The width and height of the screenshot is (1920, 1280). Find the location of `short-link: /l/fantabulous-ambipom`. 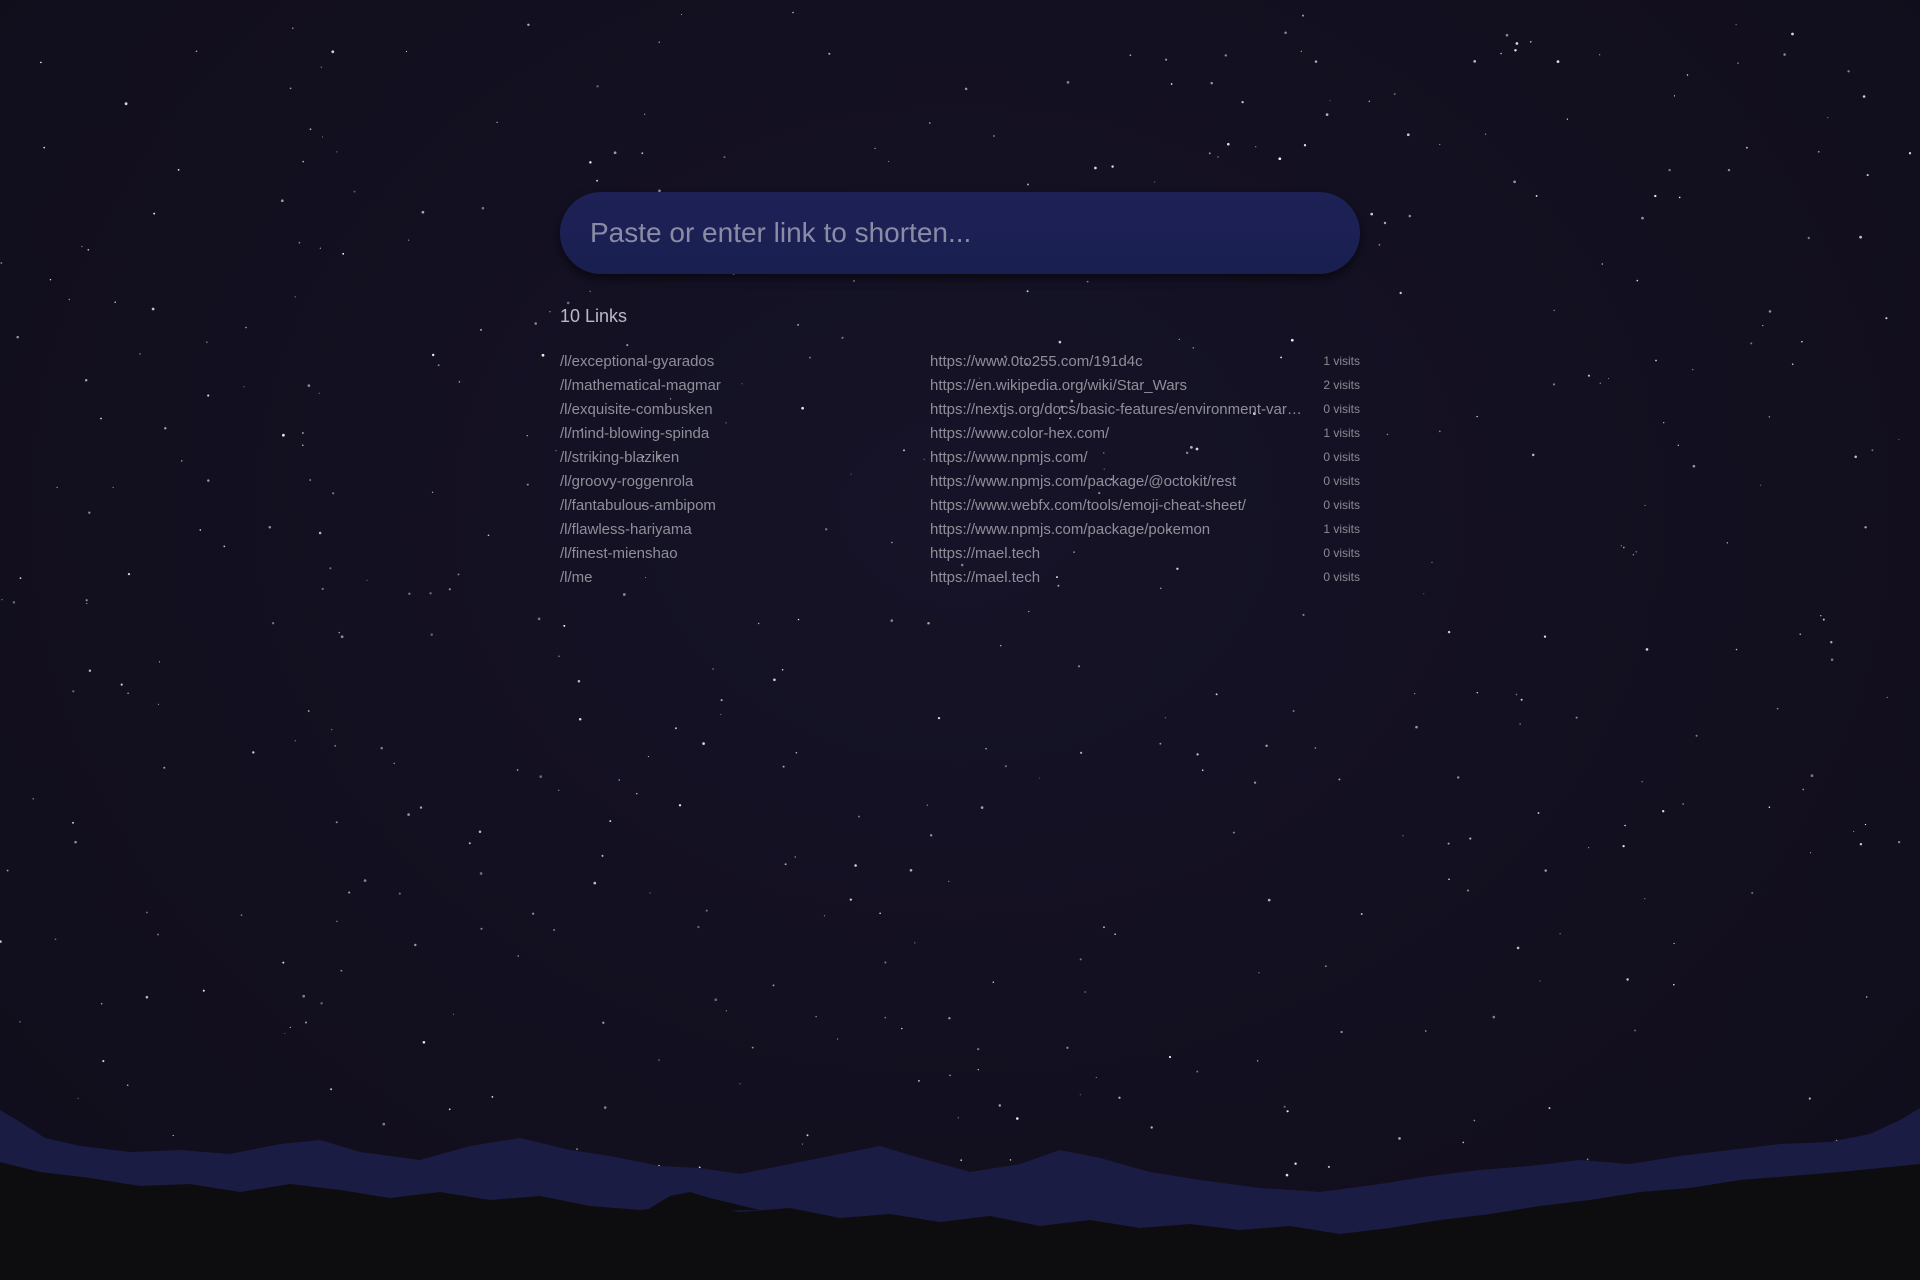

short-link: /l/fantabulous-ambipom is located at coordinates (745, 505).